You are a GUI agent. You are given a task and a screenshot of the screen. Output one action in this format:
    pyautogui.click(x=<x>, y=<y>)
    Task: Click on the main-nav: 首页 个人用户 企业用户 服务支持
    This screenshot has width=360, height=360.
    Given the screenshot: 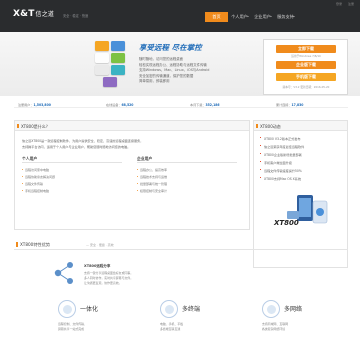 What is the action you would take?
    pyautogui.click(x=251, y=17)
    